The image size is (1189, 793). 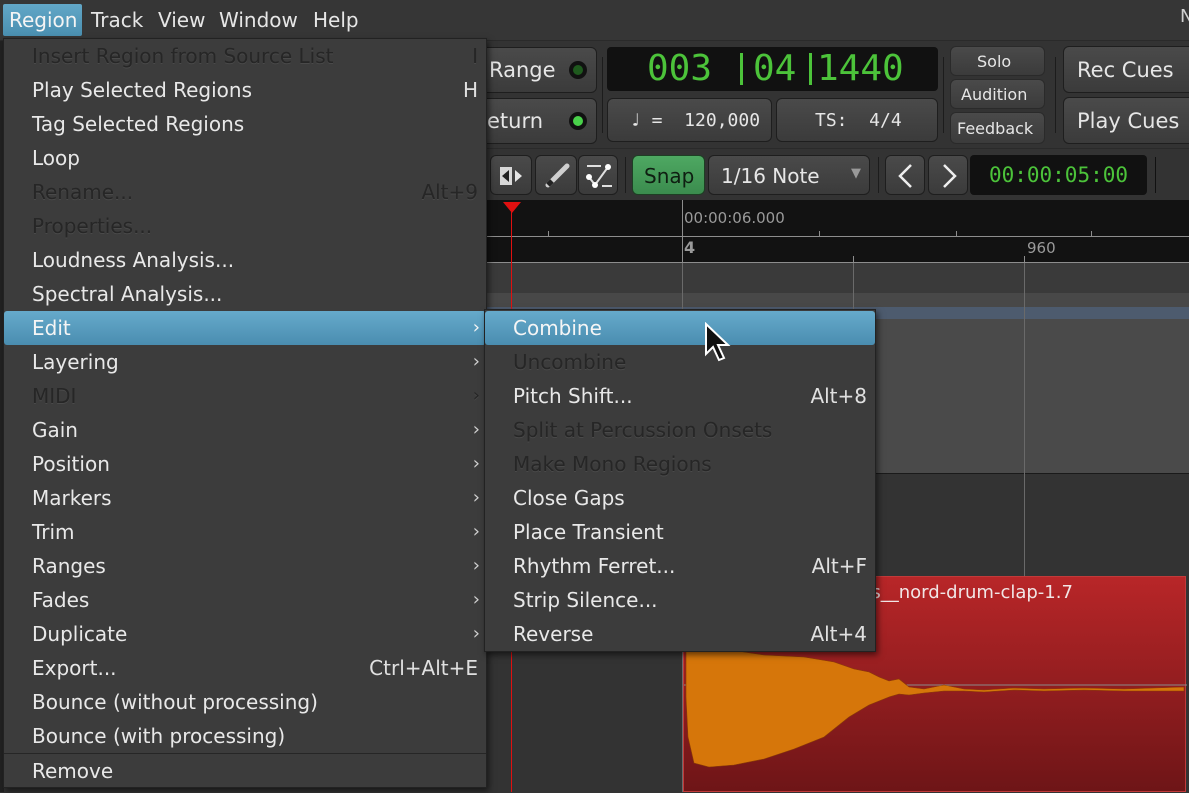 I want to click on menu-item-reverse: Reverse Alt+4, so click(x=680, y=634).